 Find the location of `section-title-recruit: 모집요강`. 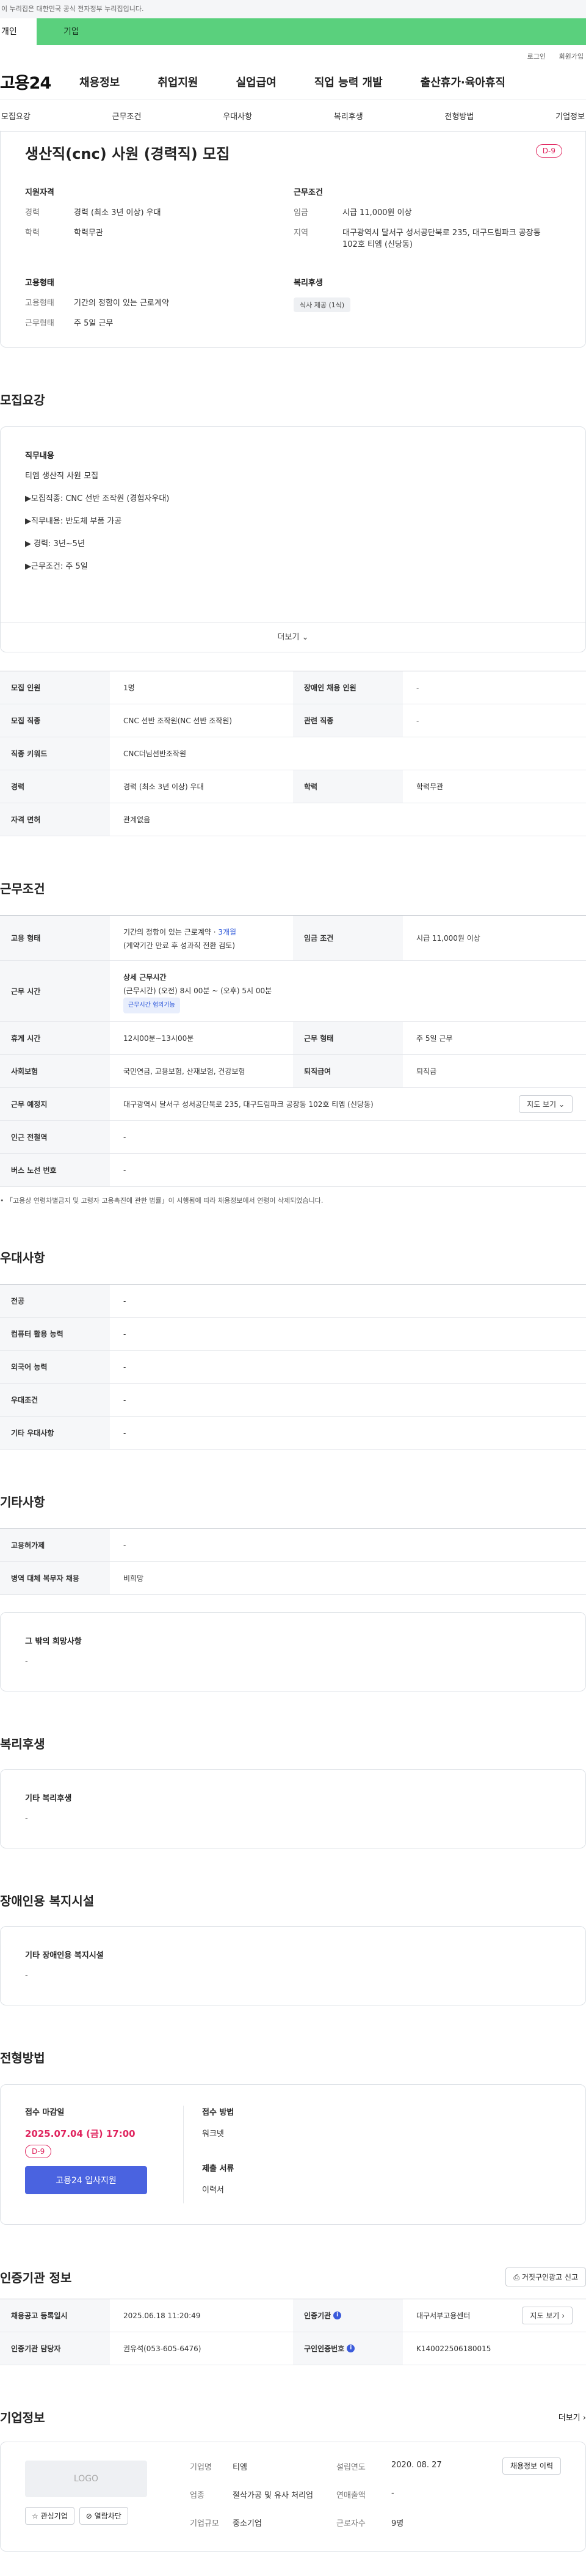

section-title-recruit: 모집요강 is located at coordinates (22, 400).